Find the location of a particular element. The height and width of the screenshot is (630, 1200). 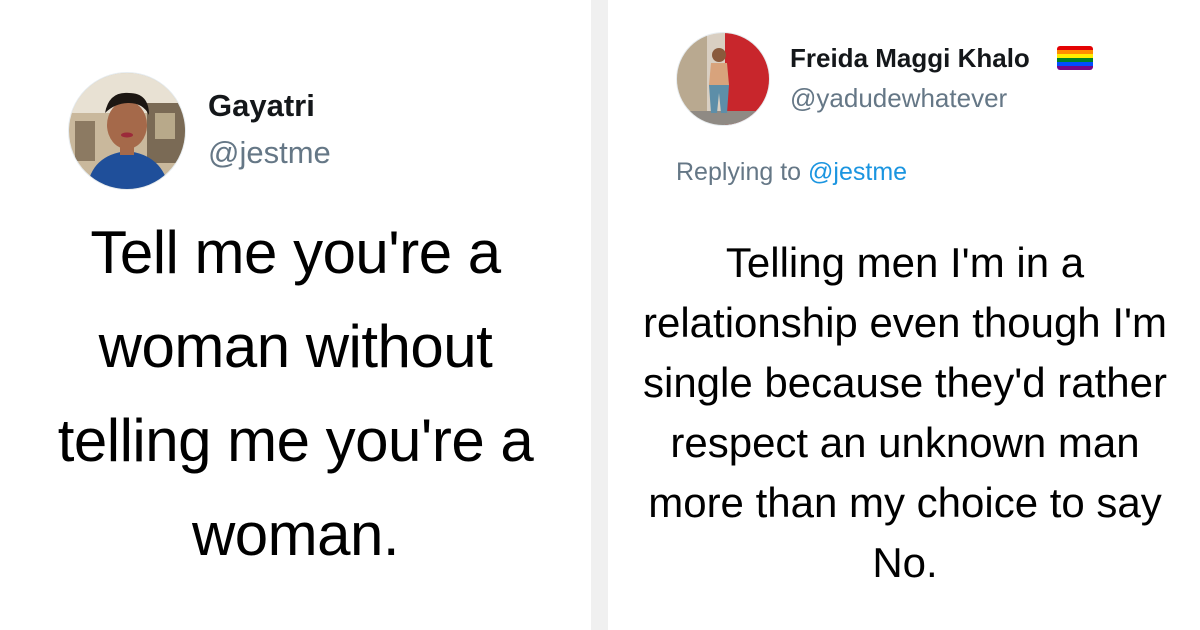

rainbow-flag-icon is located at coordinates (1075, 58).